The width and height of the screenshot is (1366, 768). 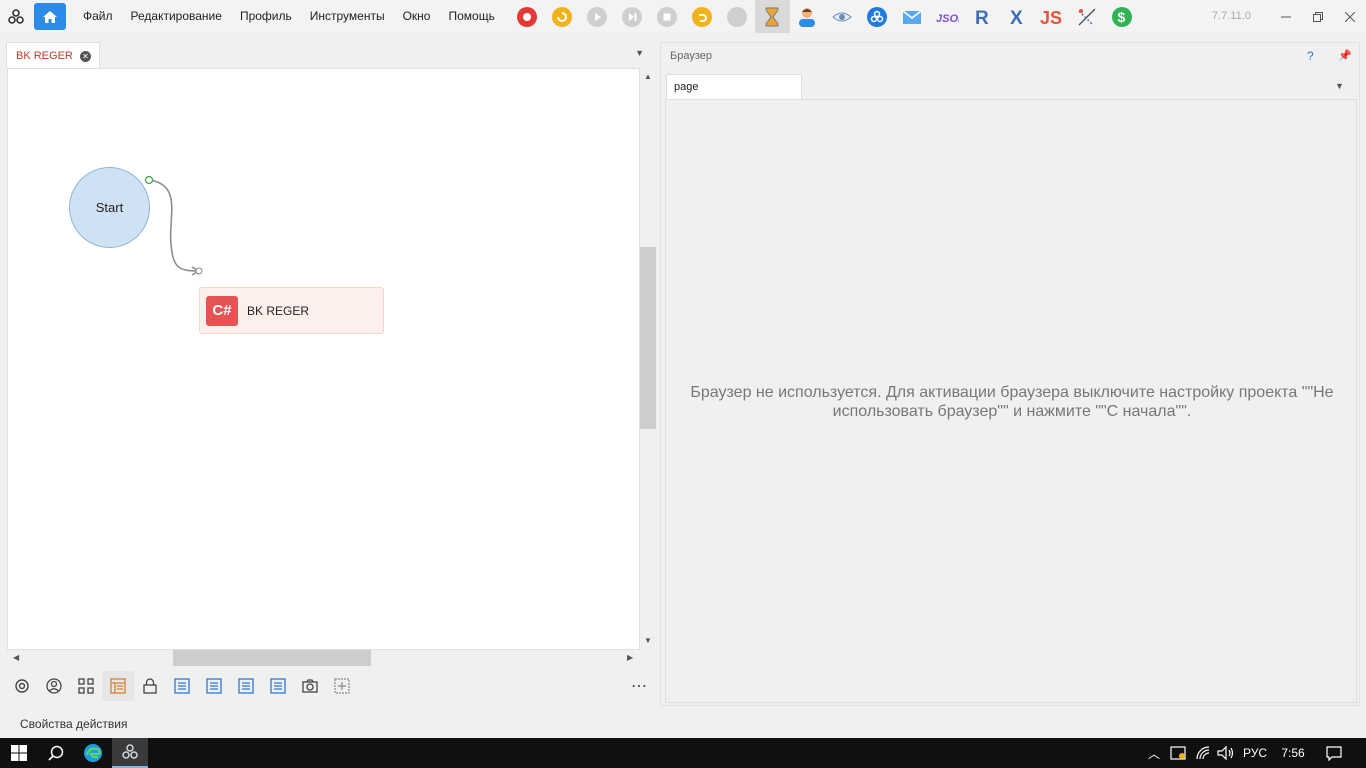 I want to click on hourglass-icon, so click(x=772, y=16).